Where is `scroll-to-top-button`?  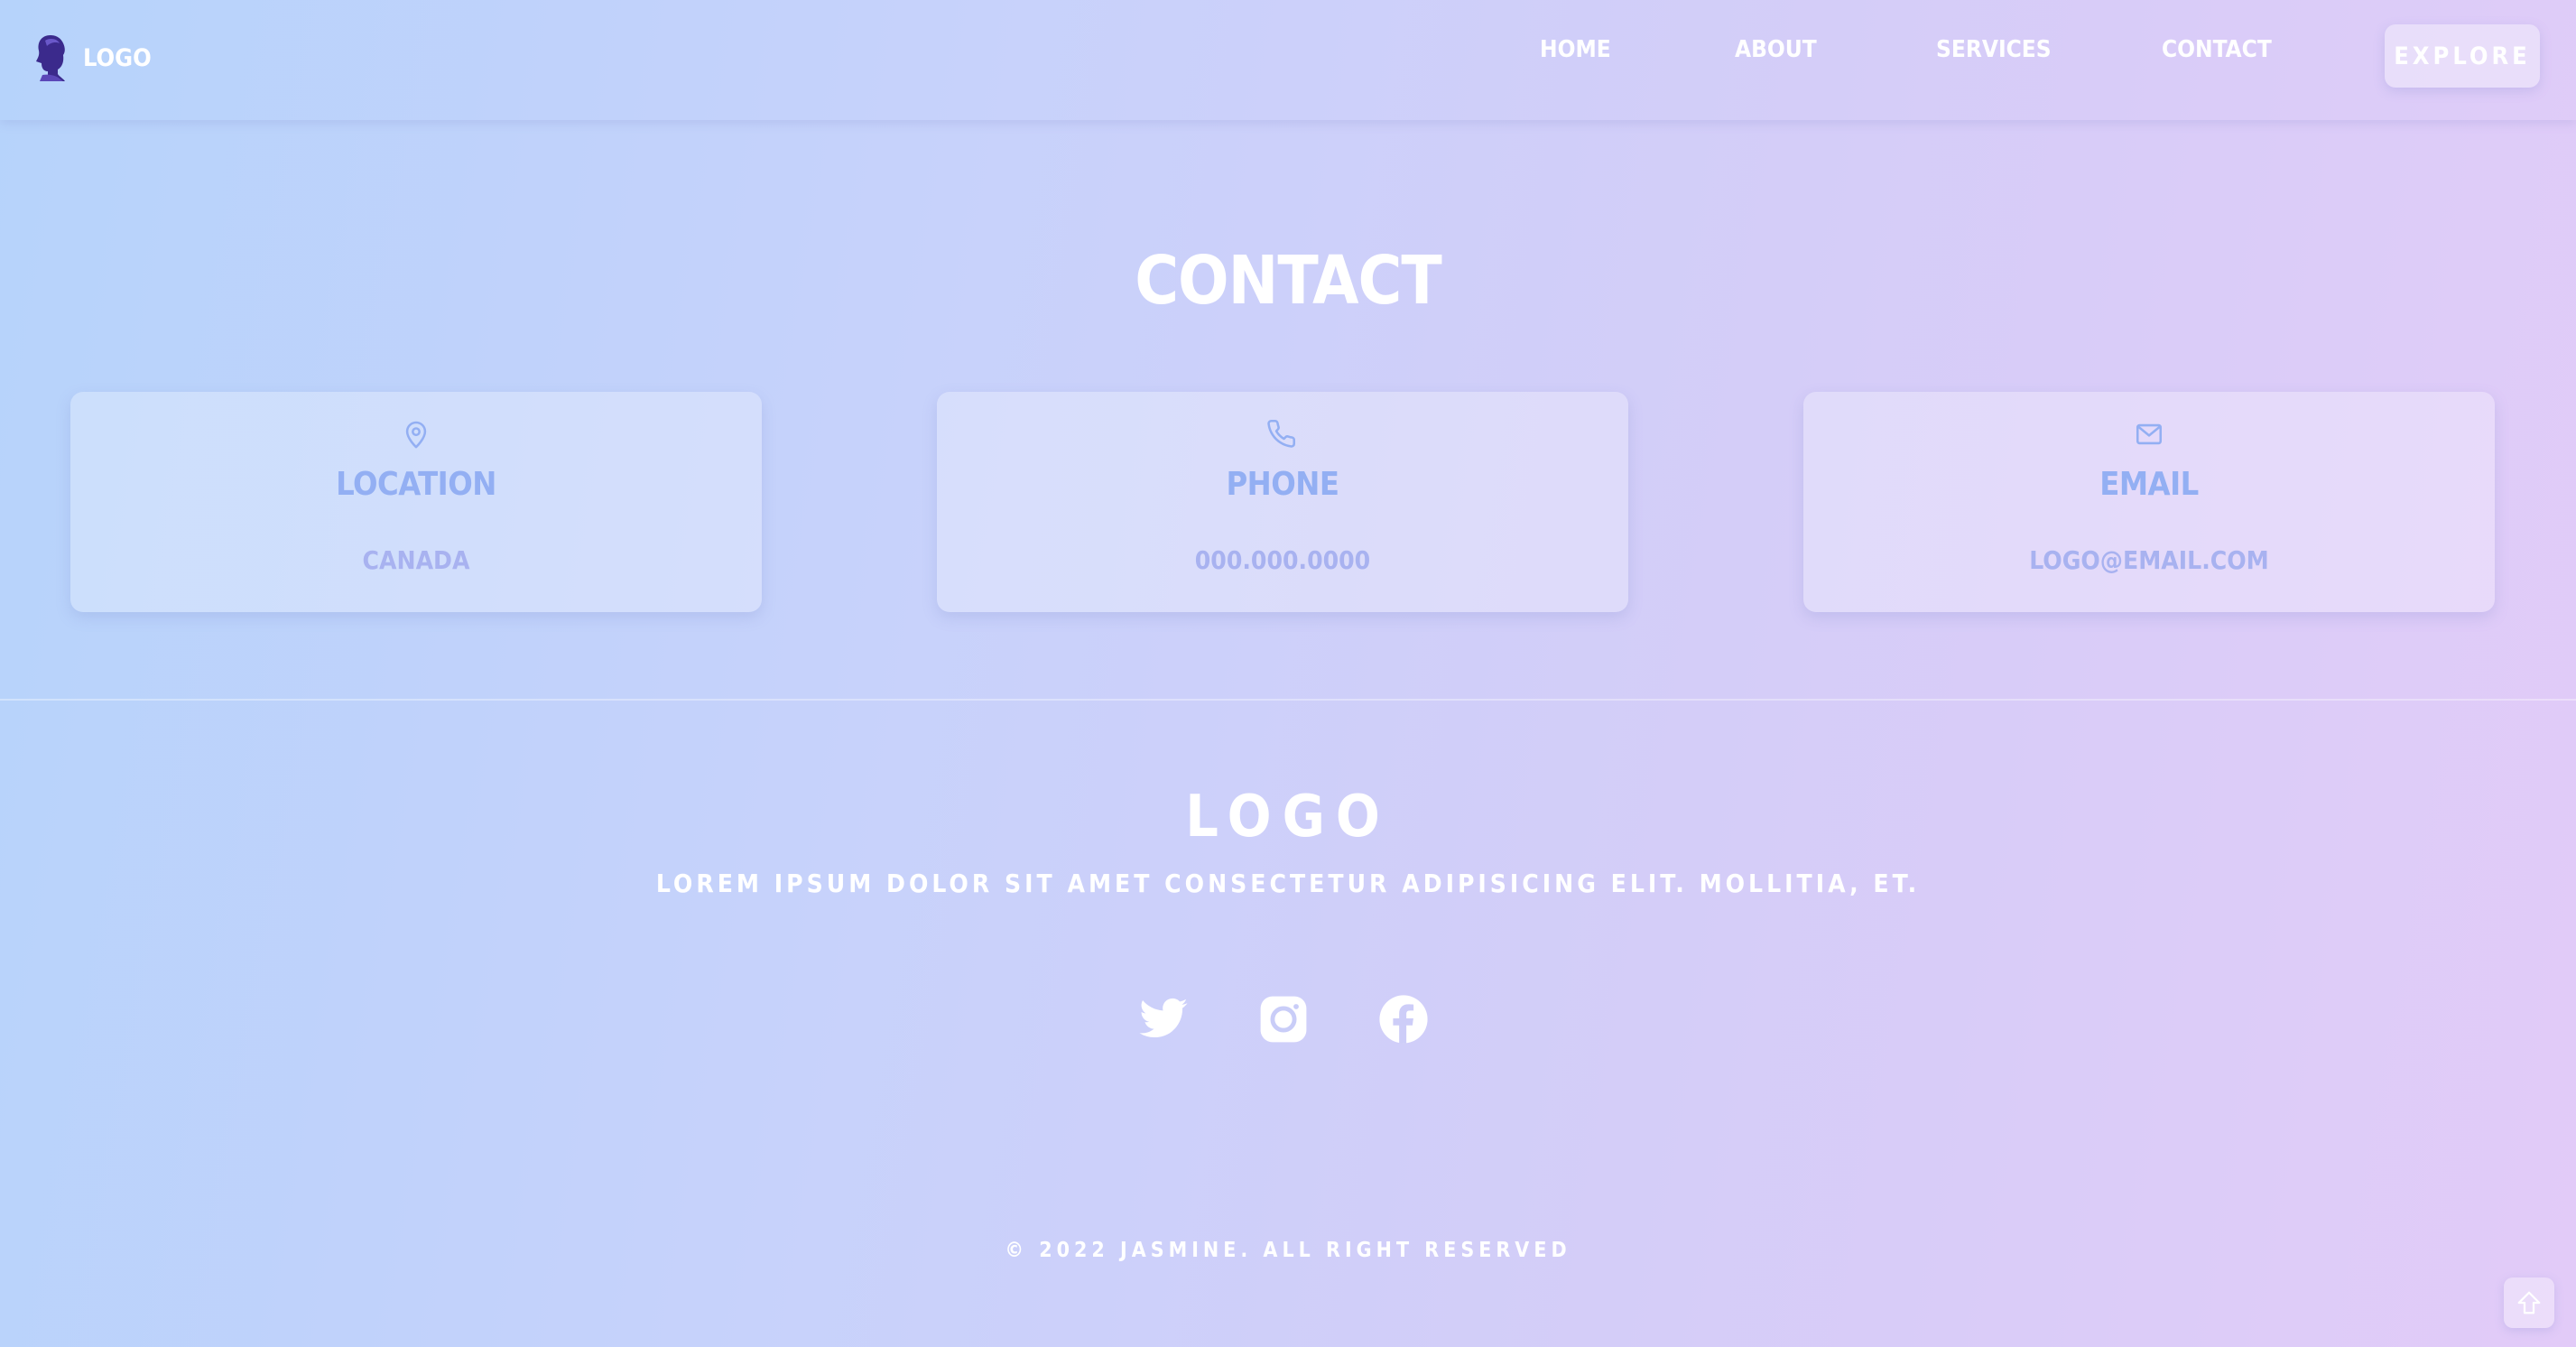 scroll-to-top-button is located at coordinates (2529, 1302).